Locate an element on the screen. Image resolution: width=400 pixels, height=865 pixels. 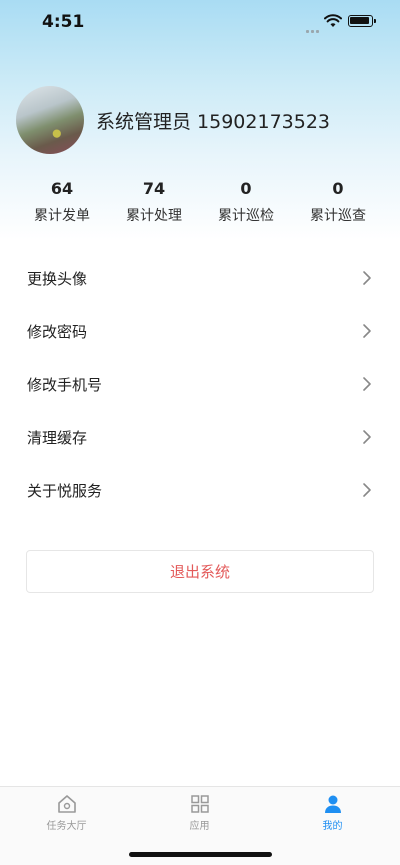
stat-value: 74 is located at coordinates (154, 188).